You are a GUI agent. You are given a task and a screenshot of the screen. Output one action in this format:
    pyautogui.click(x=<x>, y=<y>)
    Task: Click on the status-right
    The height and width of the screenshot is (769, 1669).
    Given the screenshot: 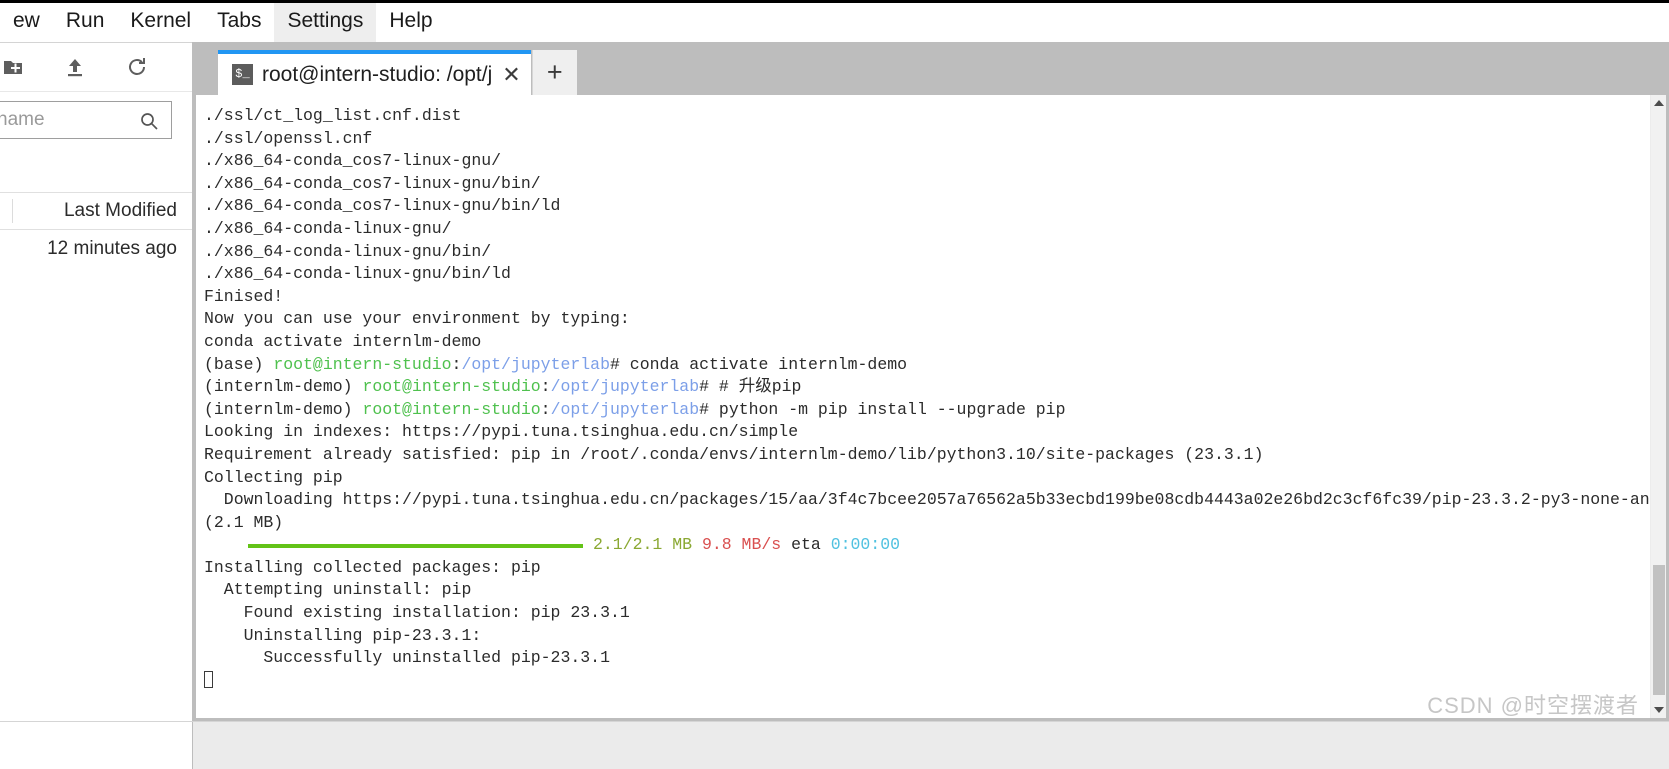 What is the action you would take?
    pyautogui.click(x=931, y=745)
    